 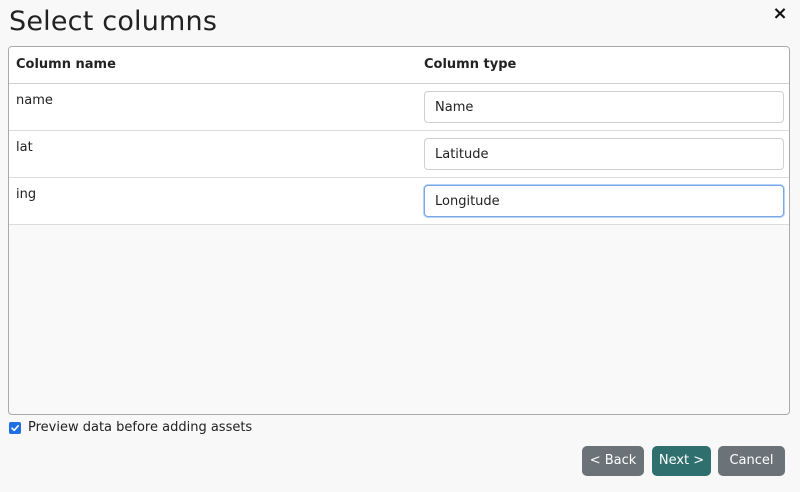 I want to click on table-row: lat, so click(x=399, y=154).